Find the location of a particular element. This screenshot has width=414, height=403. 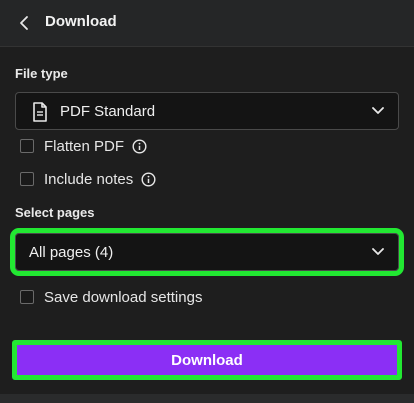

select-pages-dropdown: All pages (4) is located at coordinates (207, 252).